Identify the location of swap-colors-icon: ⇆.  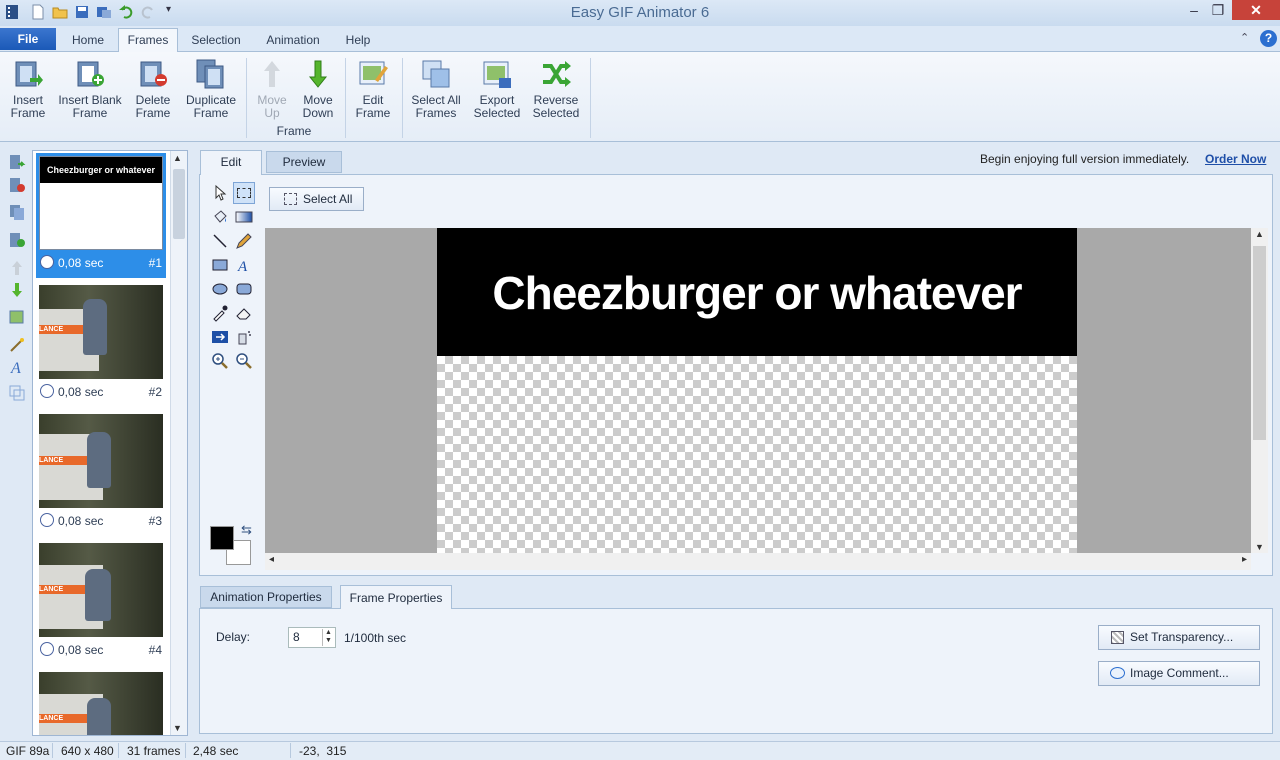
(246, 530).